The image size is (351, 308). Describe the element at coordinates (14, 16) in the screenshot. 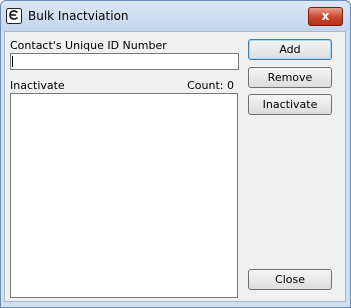

I see `app-logo-icon` at that location.